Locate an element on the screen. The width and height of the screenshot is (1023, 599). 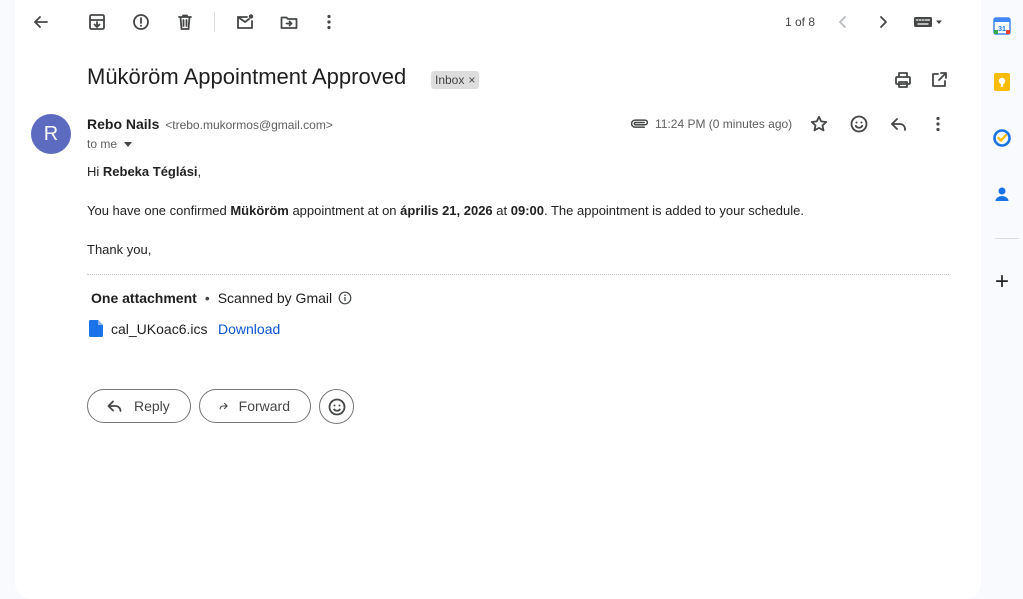
print-icon is located at coordinates (903, 80).